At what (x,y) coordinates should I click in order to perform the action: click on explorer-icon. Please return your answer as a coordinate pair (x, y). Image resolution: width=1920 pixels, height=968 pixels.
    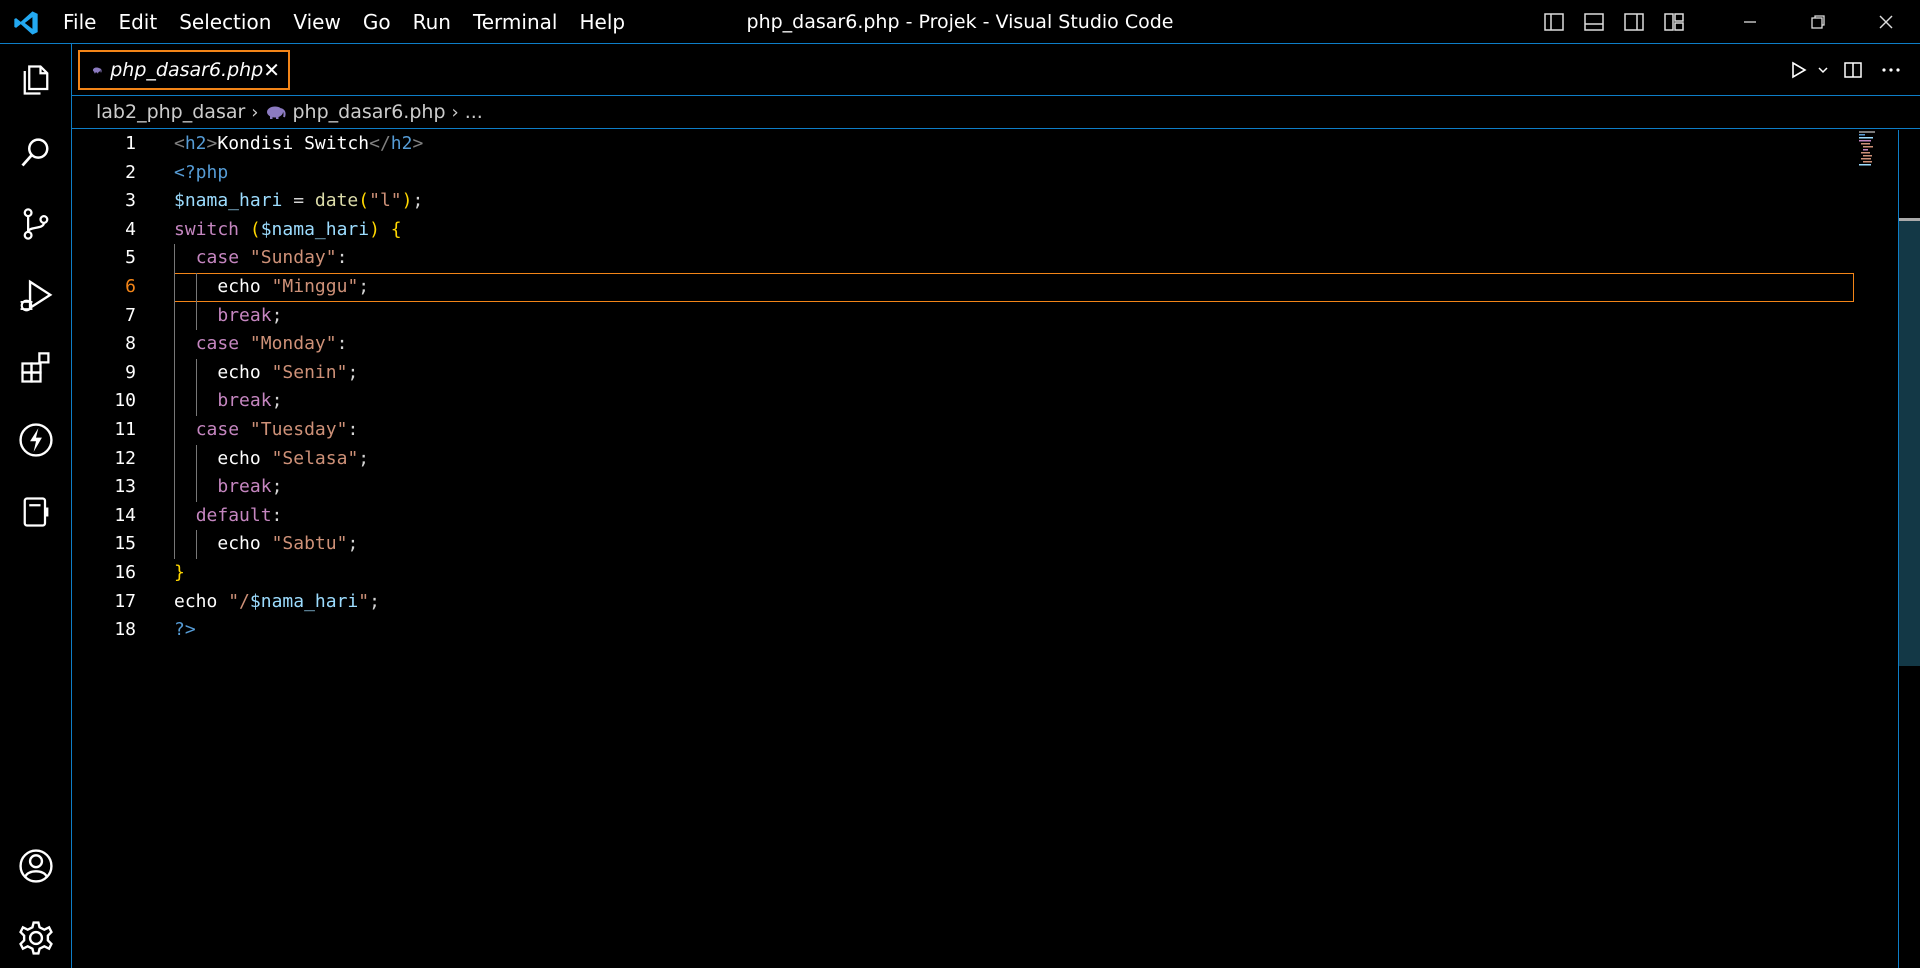
    Looking at the image, I should click on (36, 80).